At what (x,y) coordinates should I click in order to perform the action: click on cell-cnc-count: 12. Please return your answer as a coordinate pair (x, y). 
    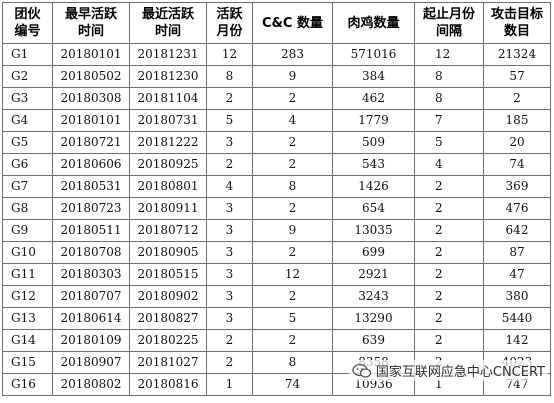
    Looking at the image, I should click on (292, 274).